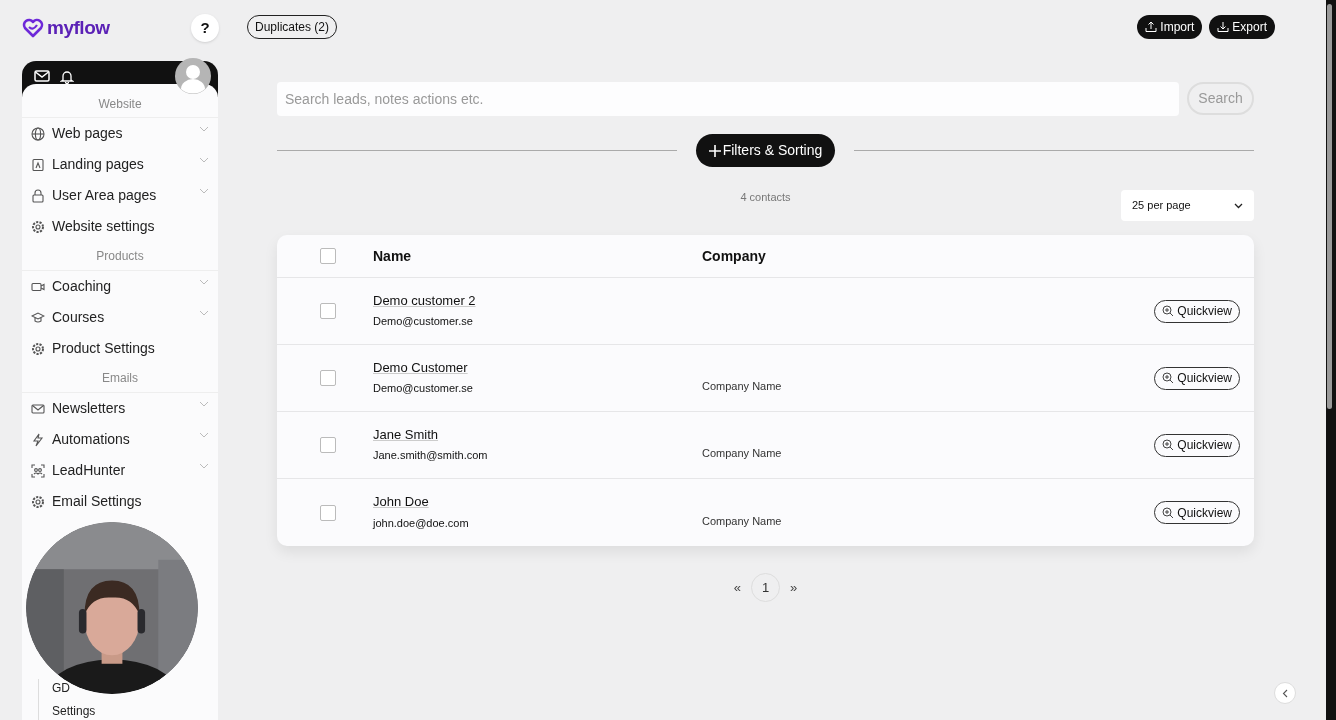 Image resolution: width=1336 pixels, height=720 pixels. Describe the element at coordinates (1151, 26) in the screenshot. I see `upload-icon` at that location.